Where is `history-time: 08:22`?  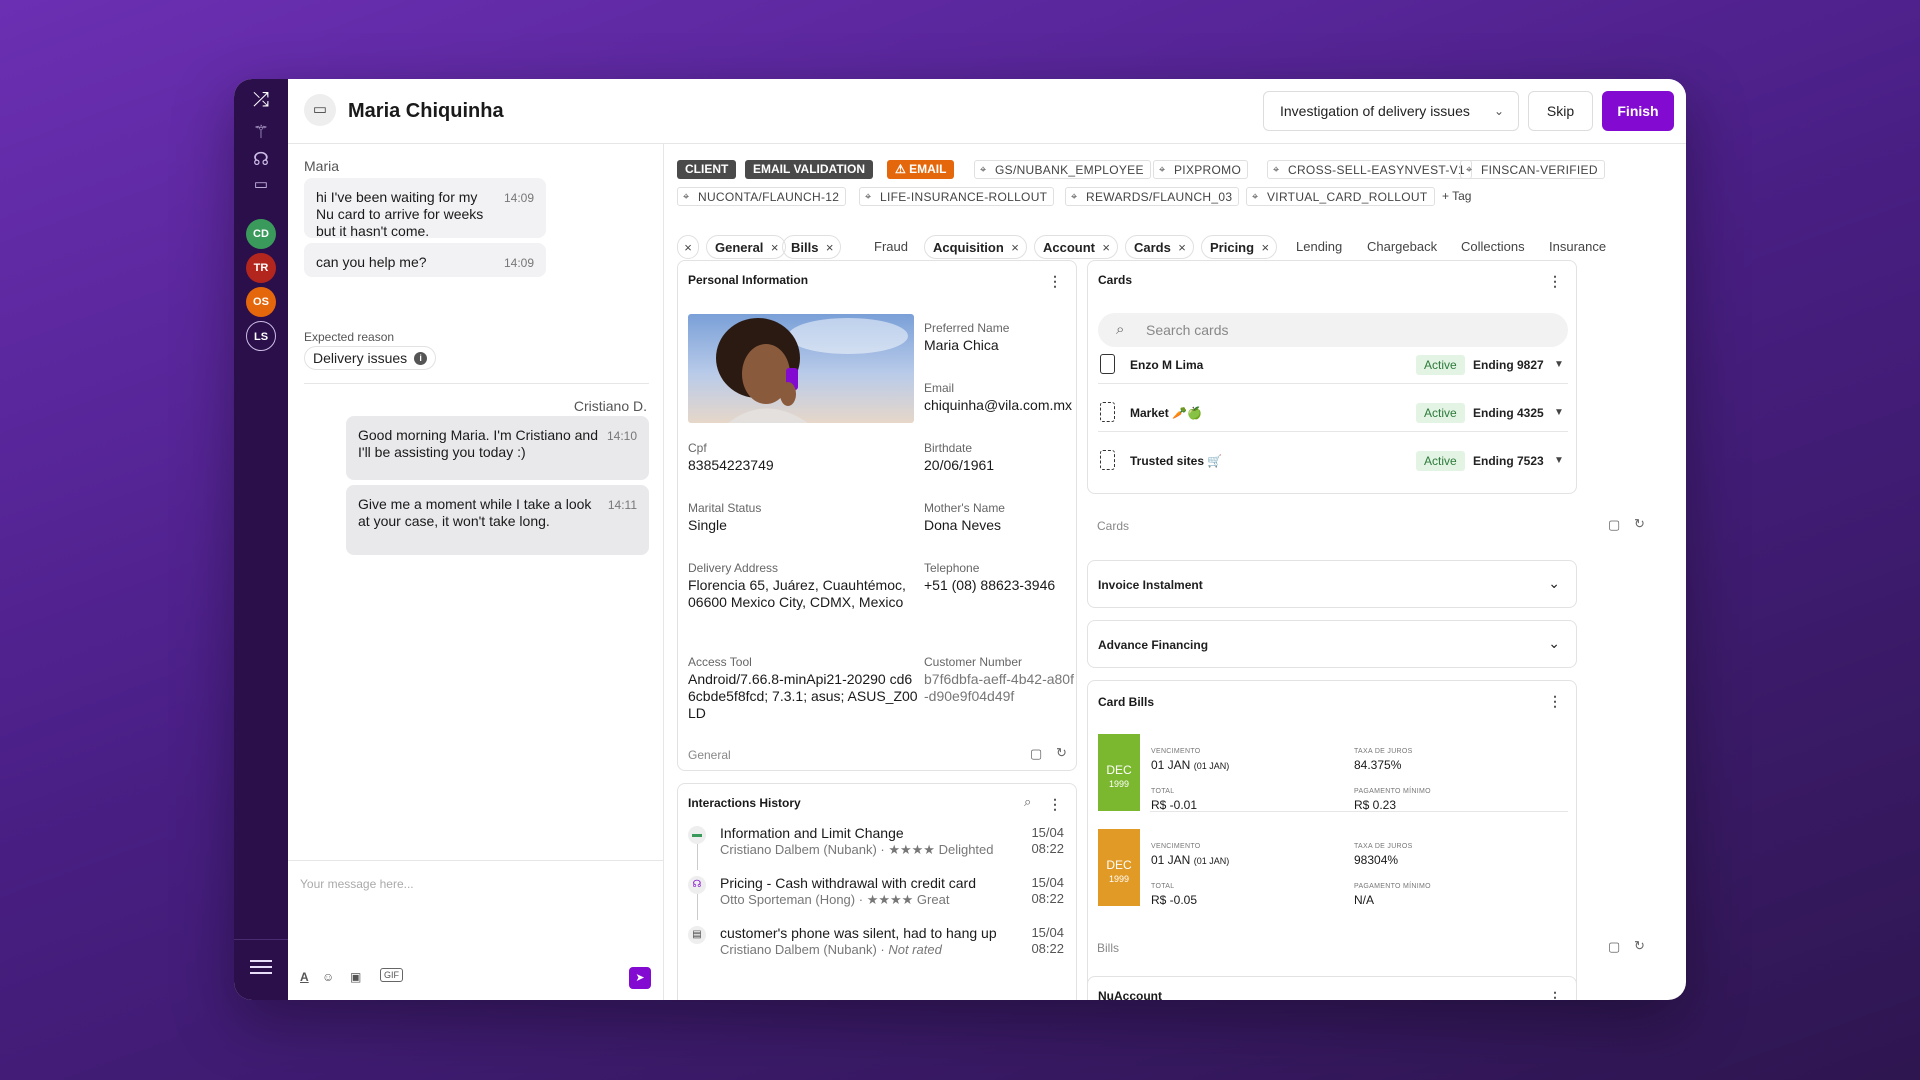 history-time: 08:22 is located at coordinates (1047, 848).